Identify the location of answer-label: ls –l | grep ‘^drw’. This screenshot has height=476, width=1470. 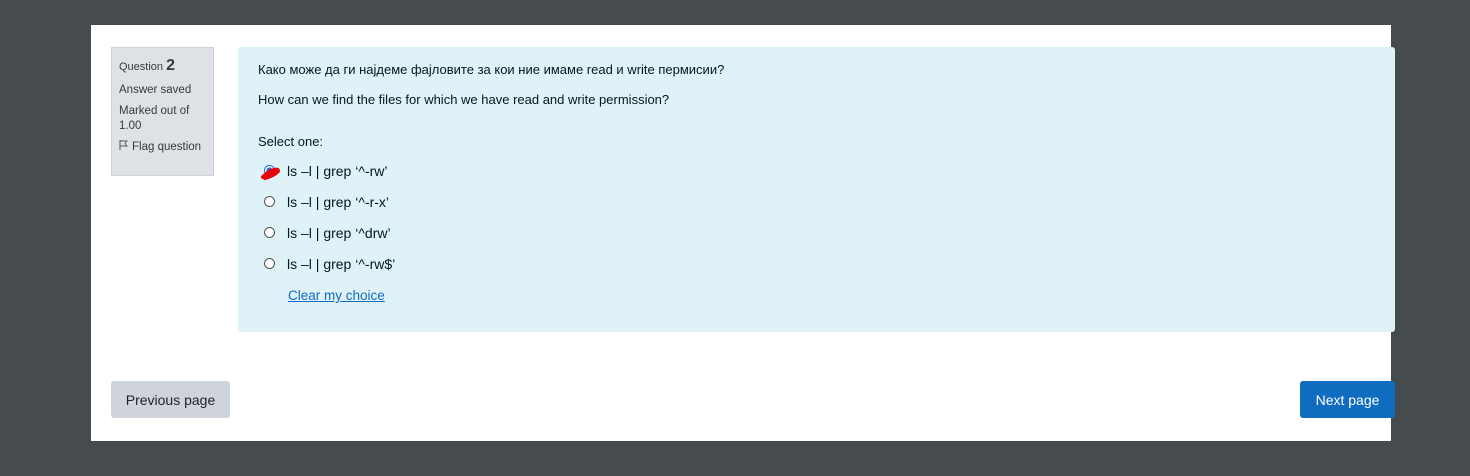
(339, 232).